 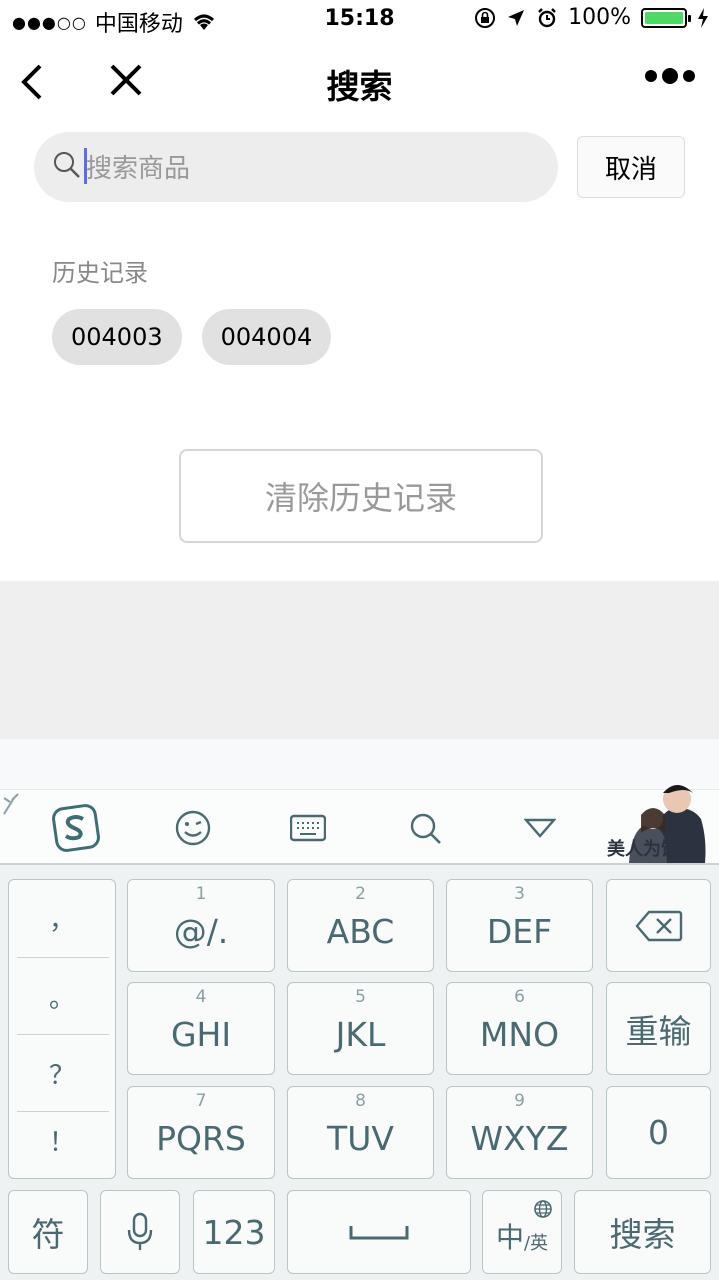 What do you see at coordinates (100, 273) in the screenshot?
I see `history-heading: 历史记录` at bounding box center [100, 273].